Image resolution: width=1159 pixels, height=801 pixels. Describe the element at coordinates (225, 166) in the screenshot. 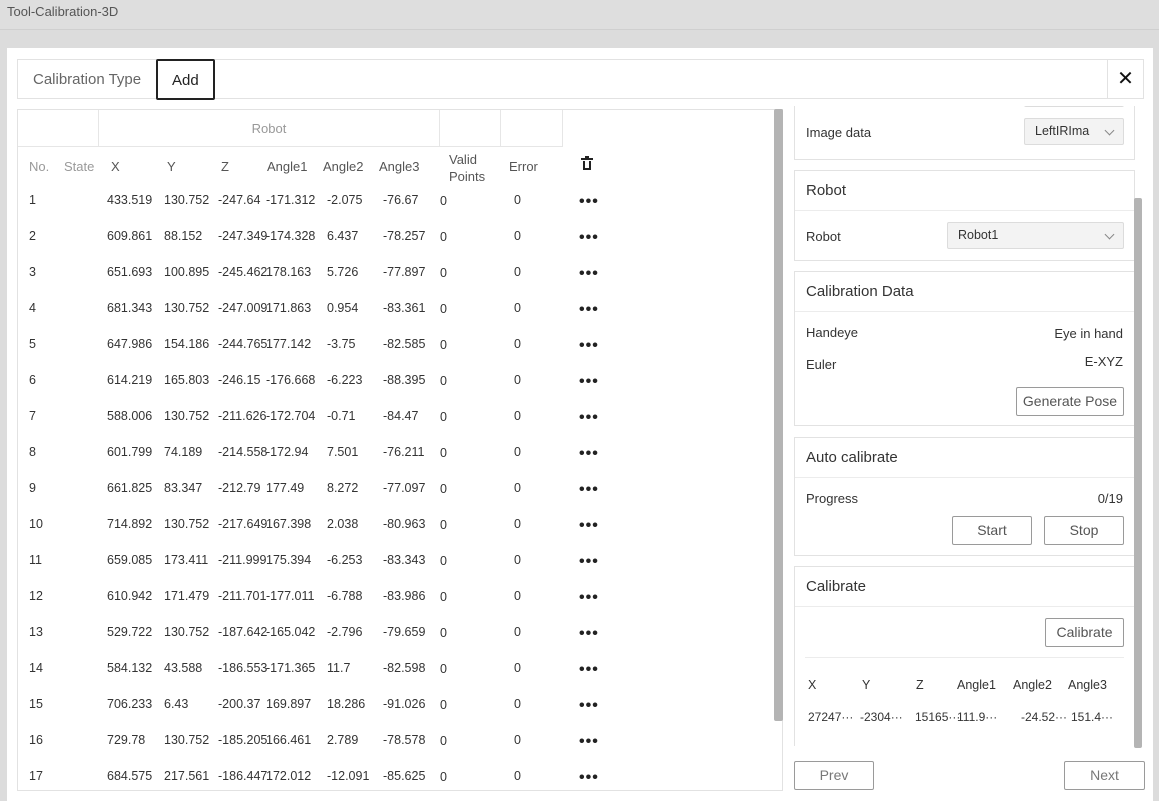

I see `col-header-z: Z` at that location.